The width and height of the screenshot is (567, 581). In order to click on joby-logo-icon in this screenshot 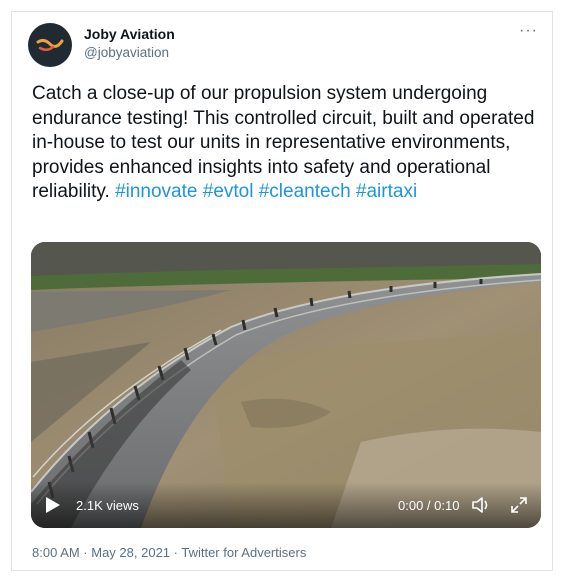, I will do `click(50, 44)`.